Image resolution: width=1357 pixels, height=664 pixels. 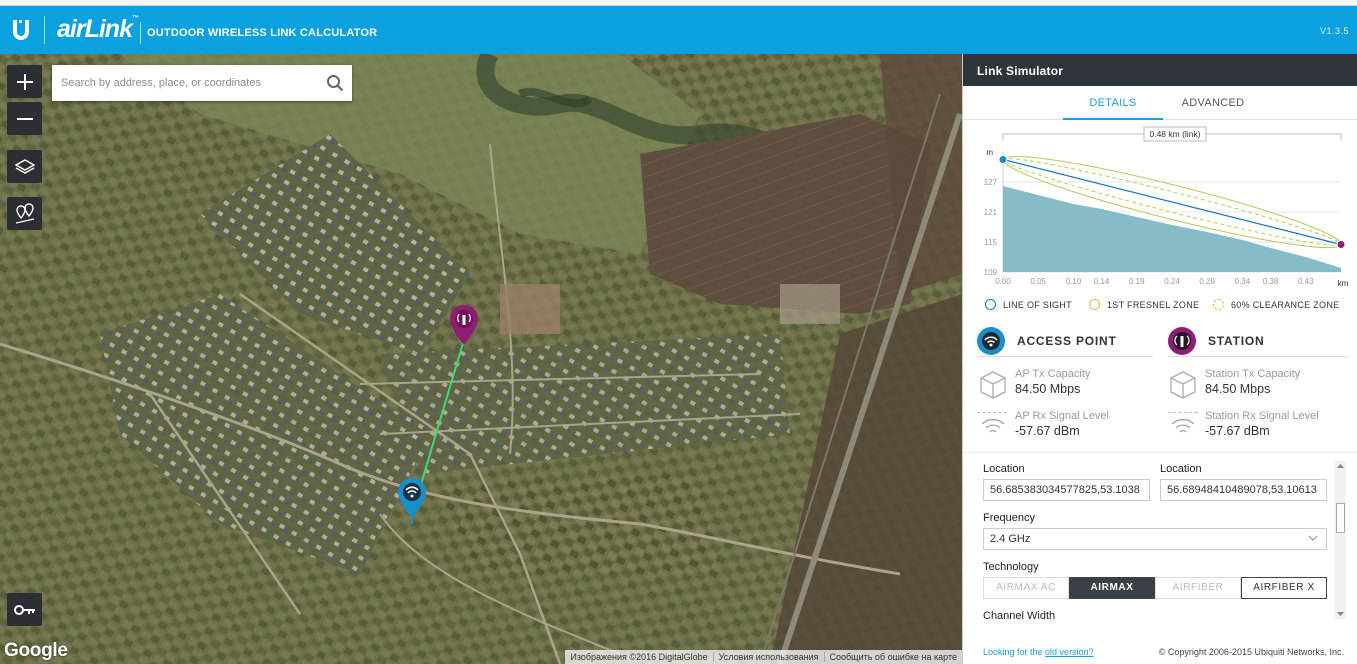 I want to click on x-tick-label: 0.29, so click(x=1207, y=281).